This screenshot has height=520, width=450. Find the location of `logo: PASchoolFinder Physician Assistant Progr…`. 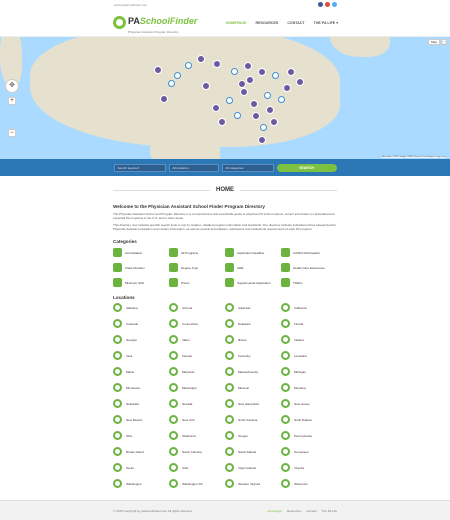

logo: PASchoolFinder Physician Assistant Progr… is located at coordinates (155, 22).